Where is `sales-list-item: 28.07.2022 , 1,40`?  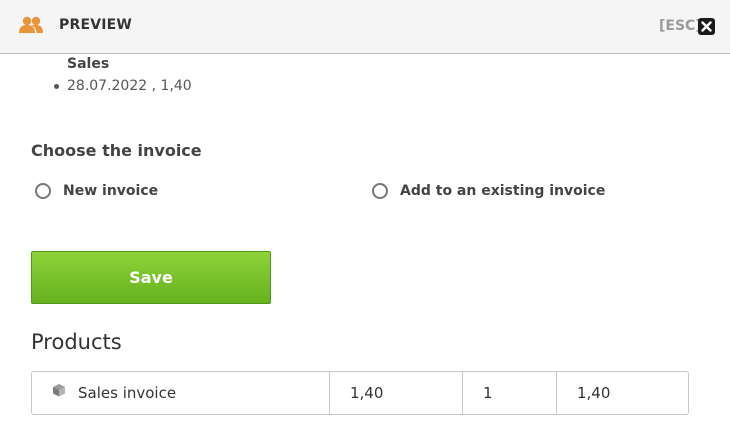 sales-list-item: 28.07.2022 , 1,40 is located at coordinates (123, 86).